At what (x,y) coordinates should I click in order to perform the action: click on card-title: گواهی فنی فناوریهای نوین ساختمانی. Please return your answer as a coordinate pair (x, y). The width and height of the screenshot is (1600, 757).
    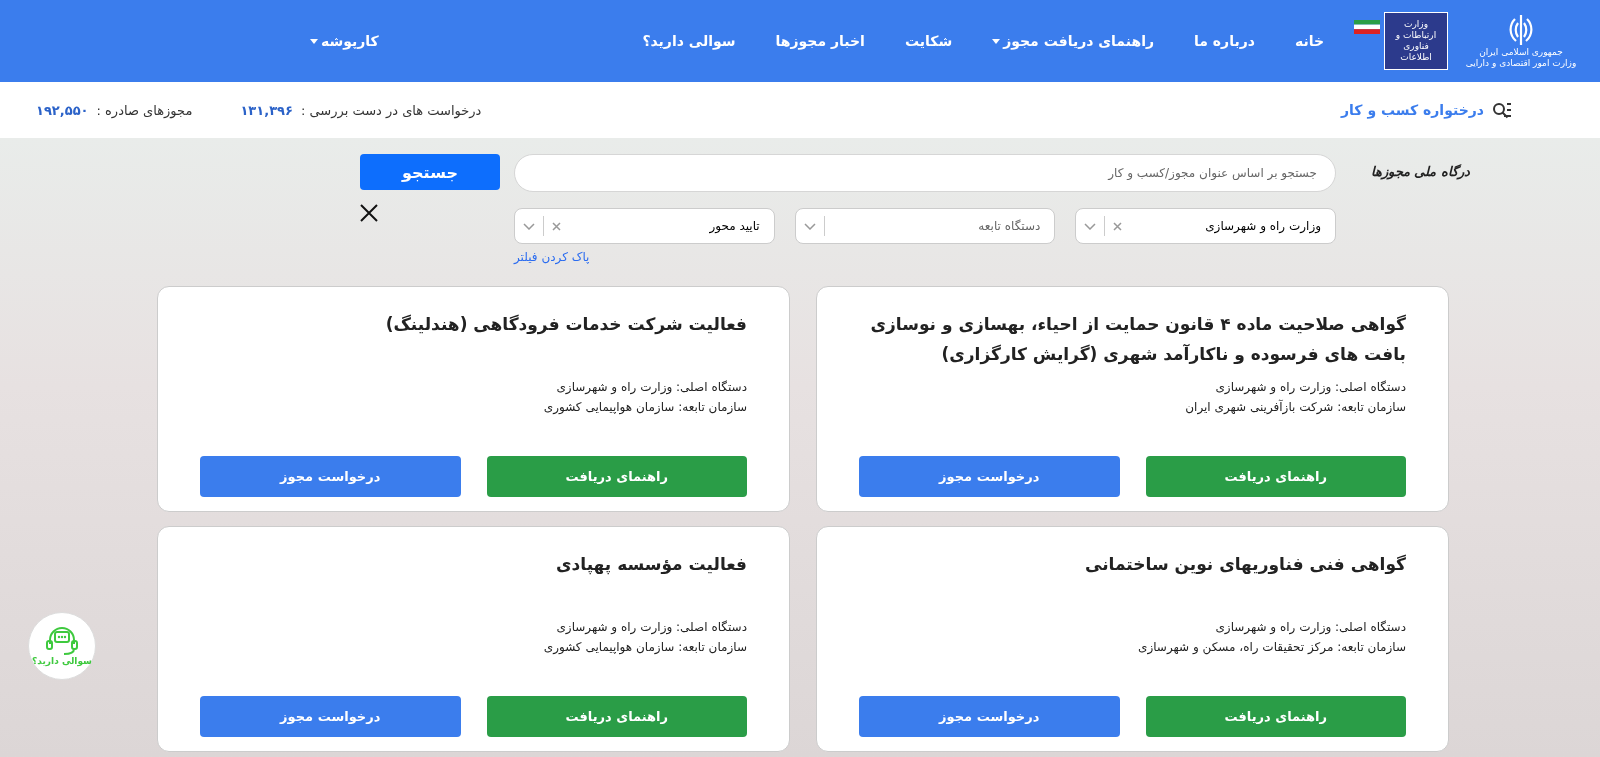
    Looking at the image, I should click on (1244, 565).